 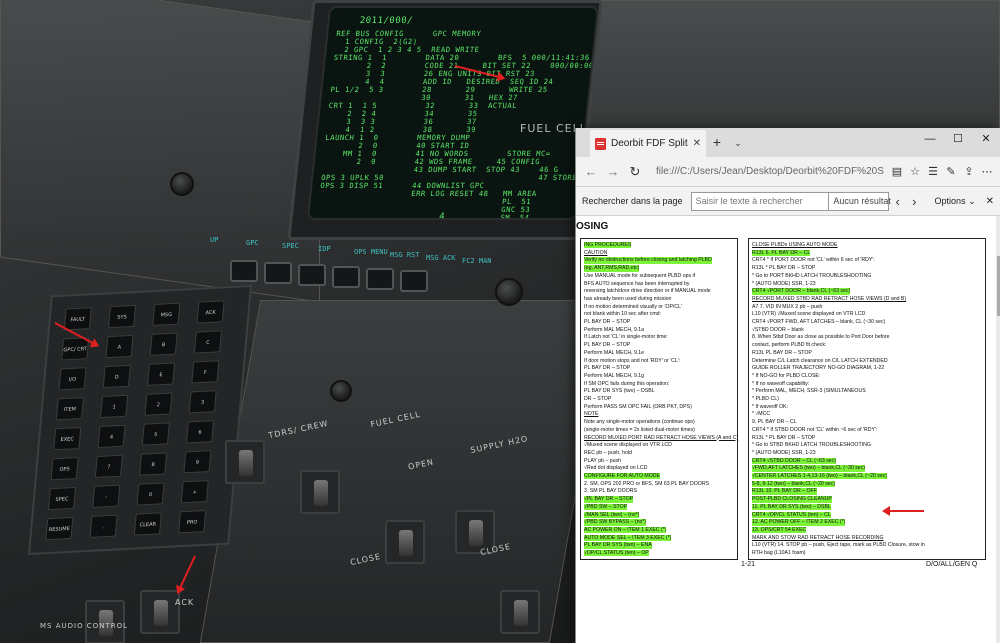 What do you see at coordinates (202, 402) in the screenshot?
I see `keypad-key: 3` at bounding box center [202, 402].